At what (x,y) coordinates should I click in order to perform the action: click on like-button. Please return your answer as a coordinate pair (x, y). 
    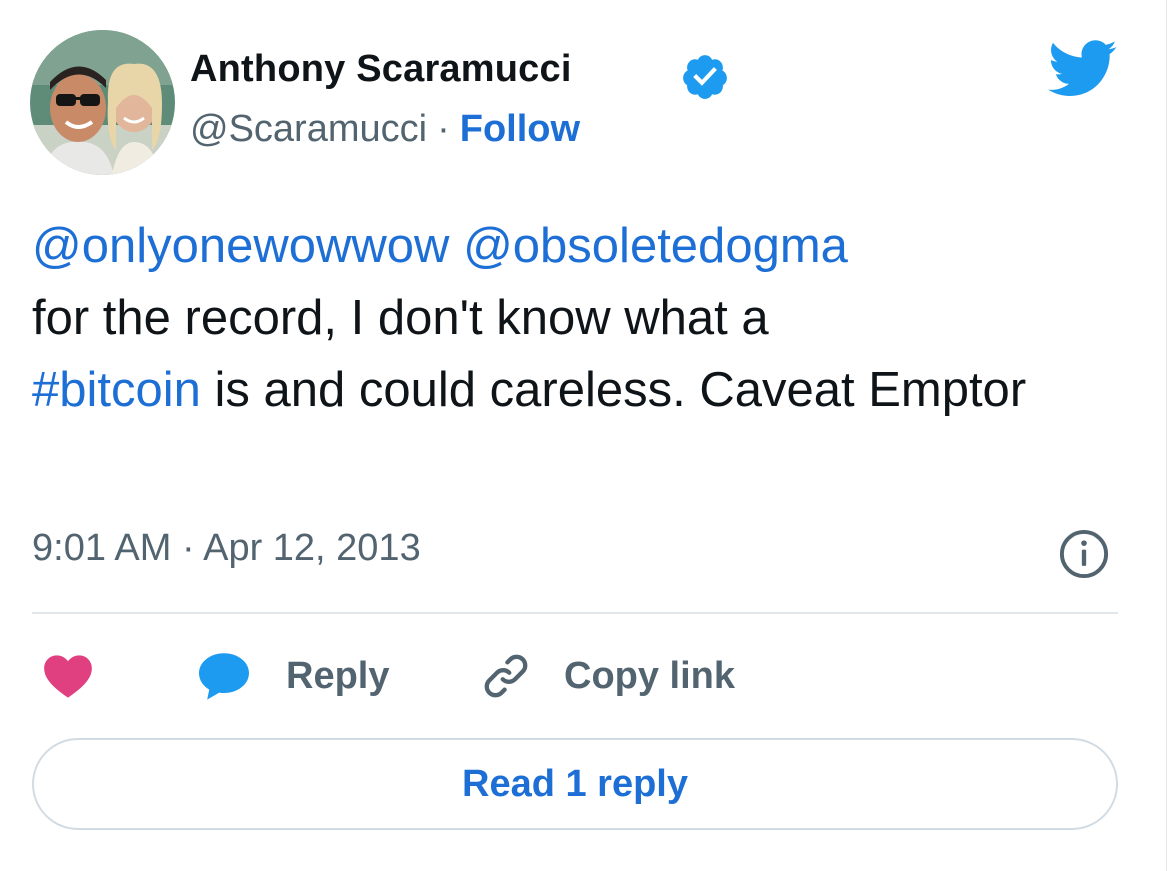
    Looking at the image, I should click on (68, 676).